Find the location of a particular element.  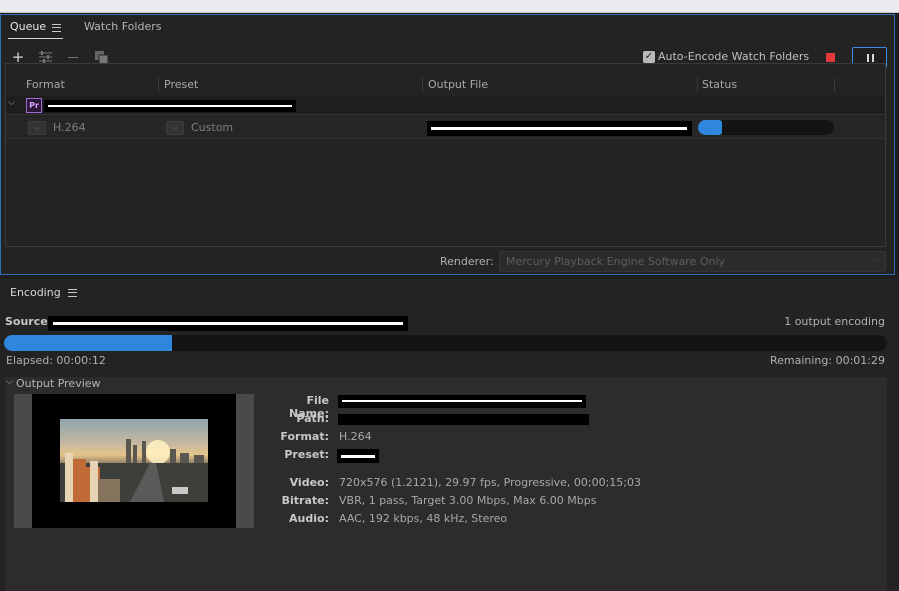

sliders-icon is located at coordinates (45, 57).